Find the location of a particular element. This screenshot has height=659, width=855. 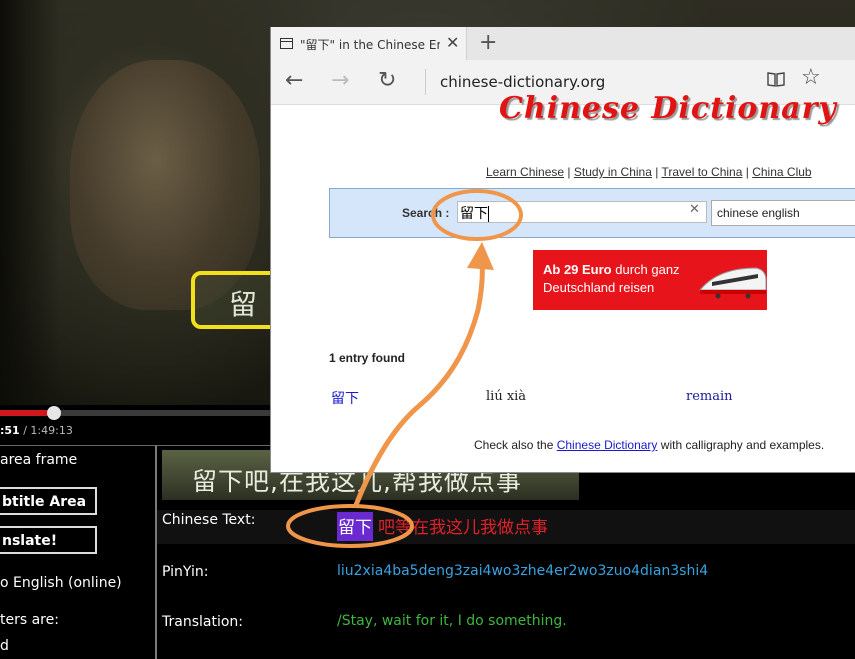

chinese-text-label: Chinese Text: is located at coordinates (209, 520).